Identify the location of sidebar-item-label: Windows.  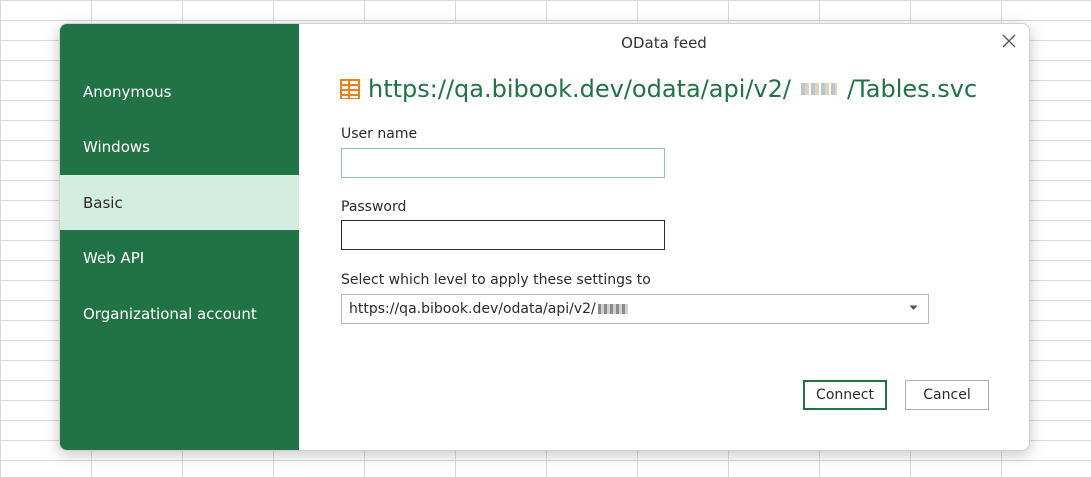
(116, 146).